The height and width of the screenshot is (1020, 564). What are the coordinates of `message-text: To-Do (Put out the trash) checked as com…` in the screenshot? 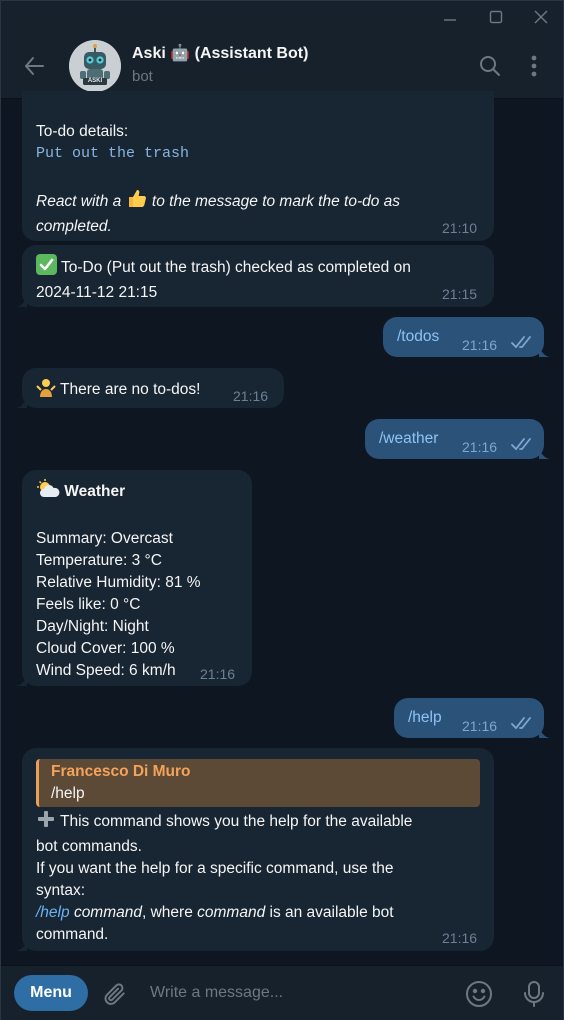 It's located at (258, 268).